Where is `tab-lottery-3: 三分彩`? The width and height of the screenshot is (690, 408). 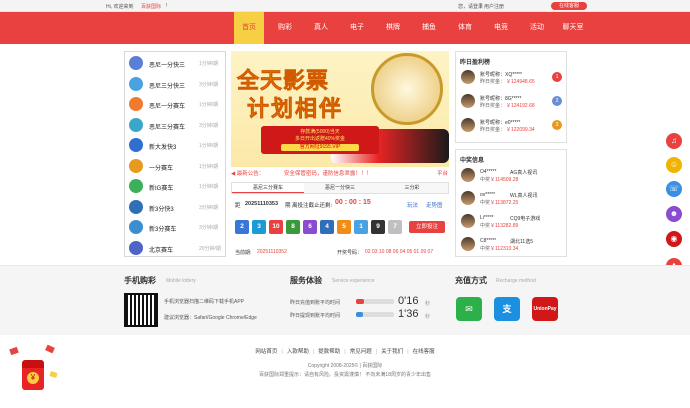
tab-lottery-3: 三分彩 is located at coordinates (412, 188).